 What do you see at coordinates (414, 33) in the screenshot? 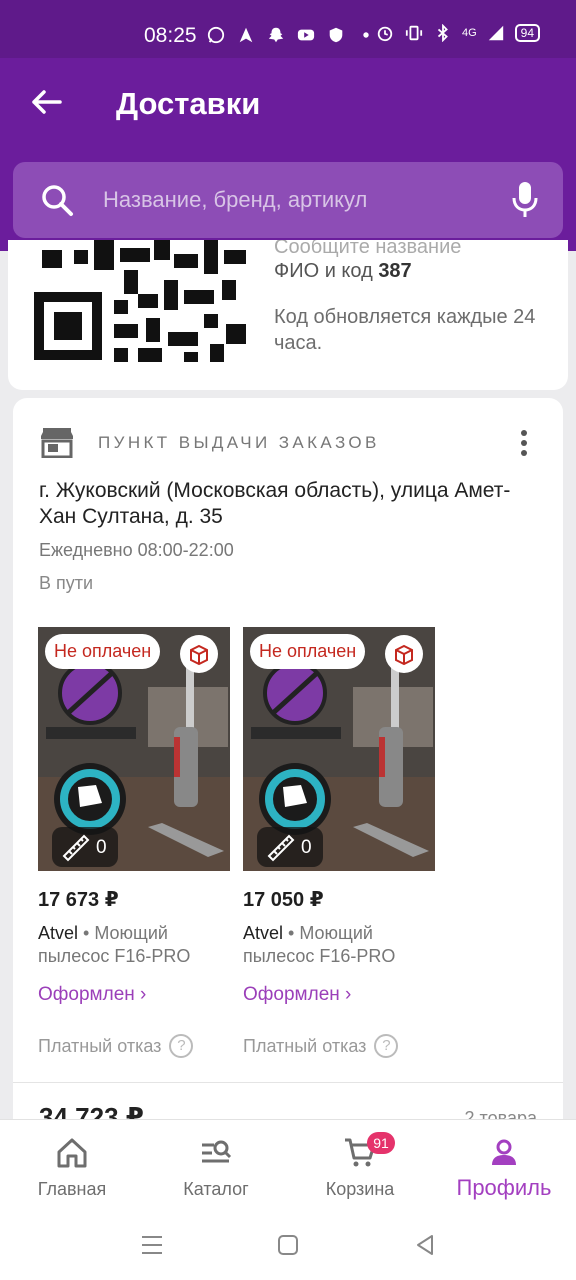
I see `vibrate-icon` at bounding box center [414, 33].